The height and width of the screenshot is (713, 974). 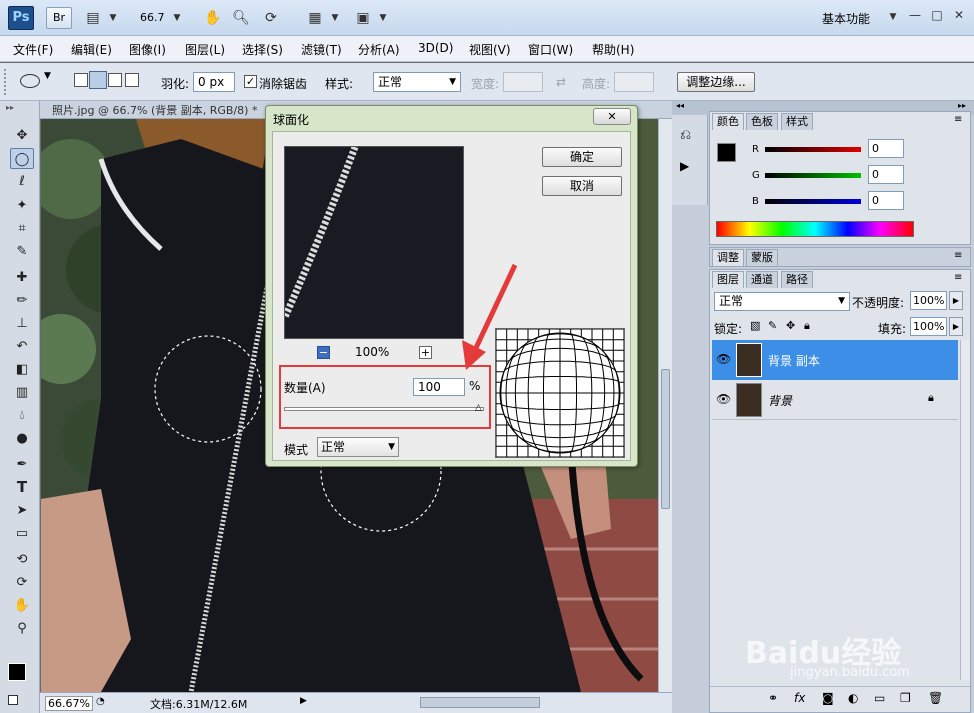 I want to click on menu-select: 选择(S), so click(x=262, y=49).